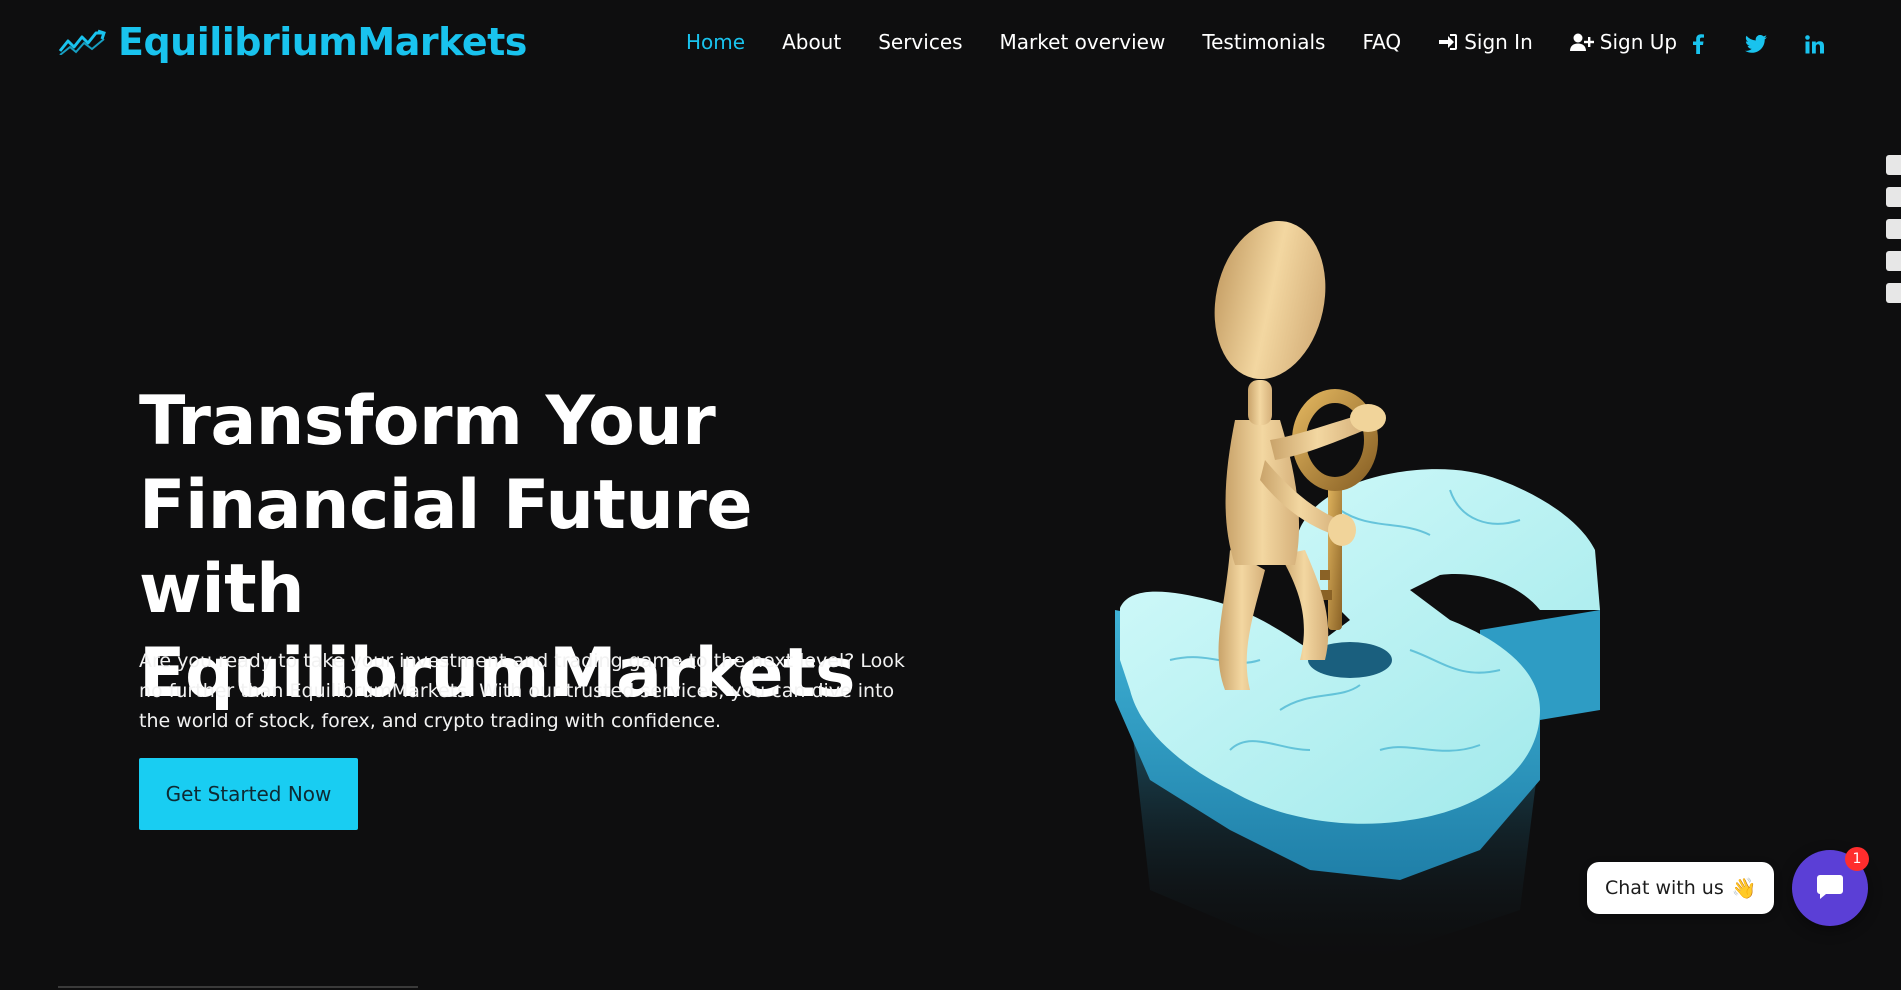  I want to click on chat-prompt-bubble: Chat with us 👋, so click(1680, 888).